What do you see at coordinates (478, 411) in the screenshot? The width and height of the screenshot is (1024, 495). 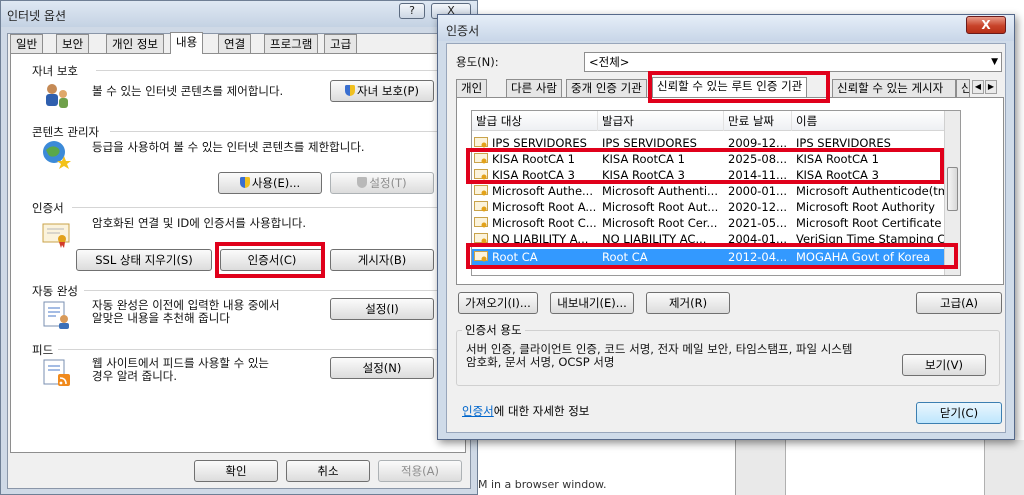 I see `learn-more-link: 인증서` at bounding box center [478, 411].